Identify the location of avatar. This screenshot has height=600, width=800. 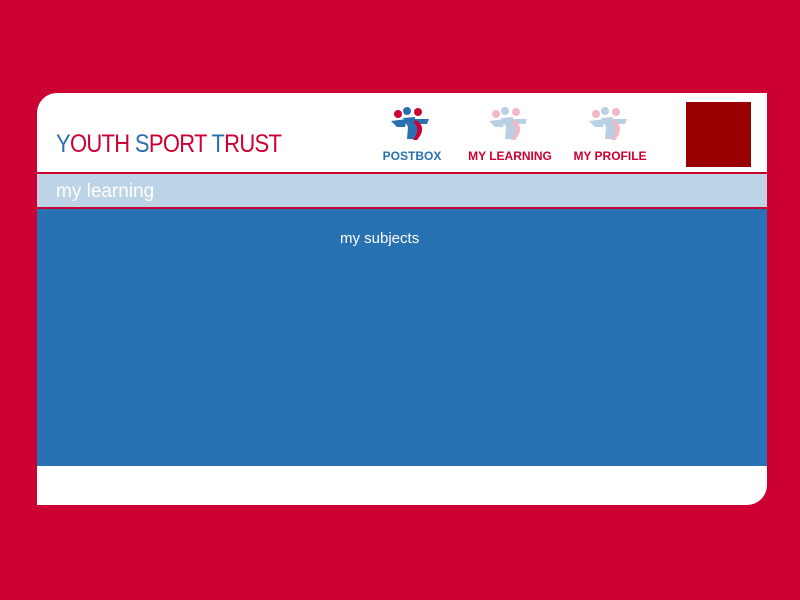
(718, 134).